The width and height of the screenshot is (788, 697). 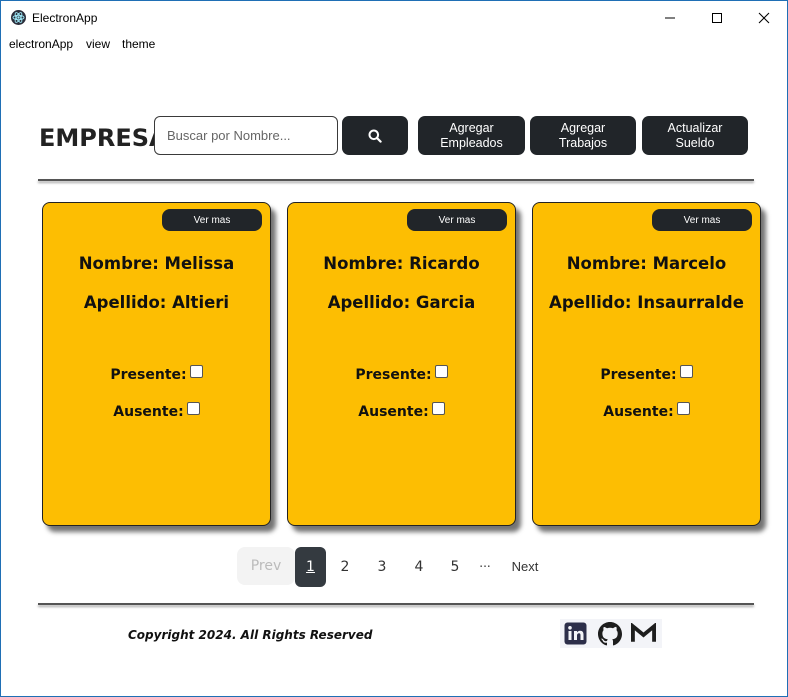 I want to click on page-1-button: 1, so click(x=310, y=567).